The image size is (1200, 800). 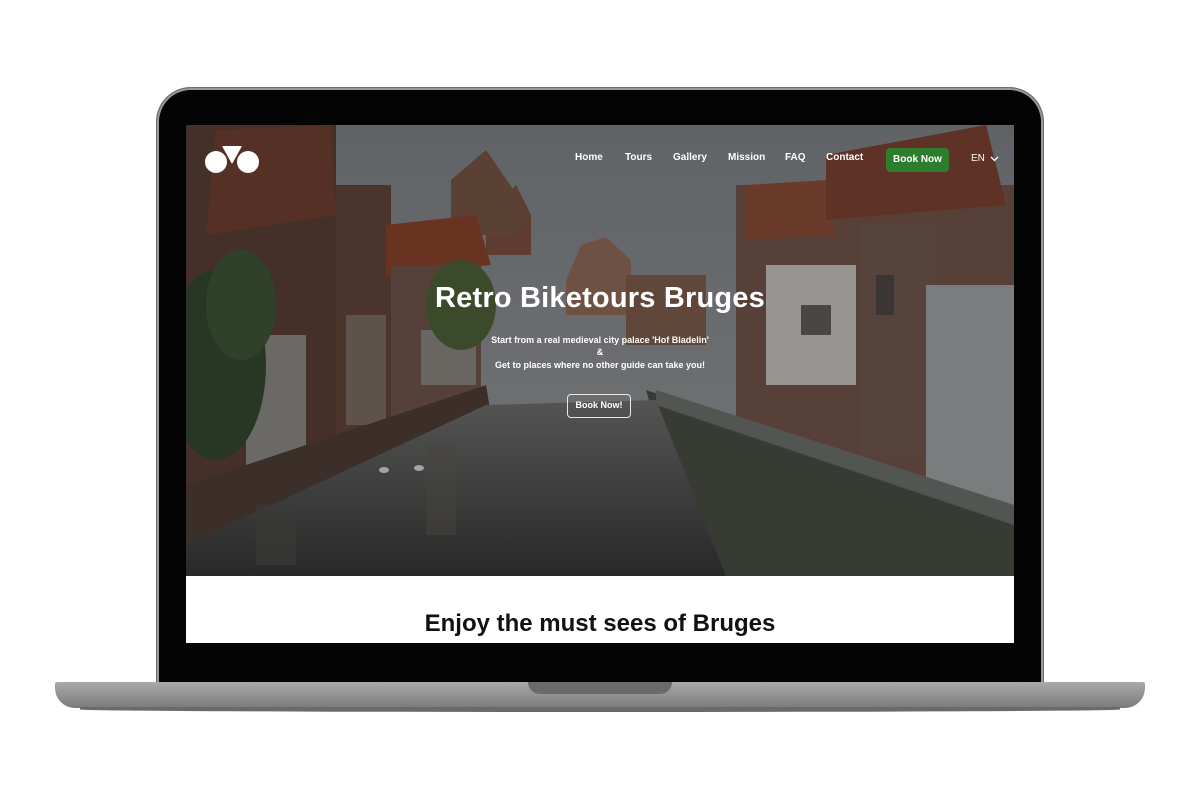 I want to click on nav-item-mission: Mission, so click(x=746, y=157).